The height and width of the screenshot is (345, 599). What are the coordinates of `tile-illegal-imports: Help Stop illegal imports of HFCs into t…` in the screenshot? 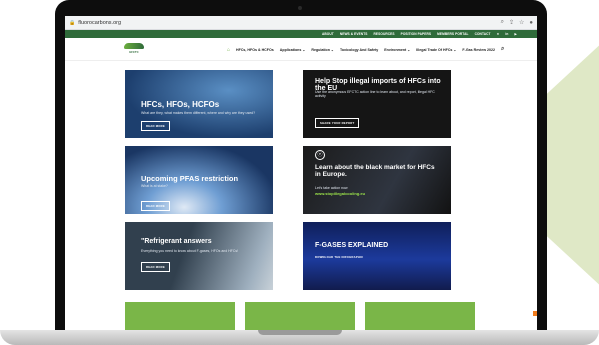 It's located at (377, 104).